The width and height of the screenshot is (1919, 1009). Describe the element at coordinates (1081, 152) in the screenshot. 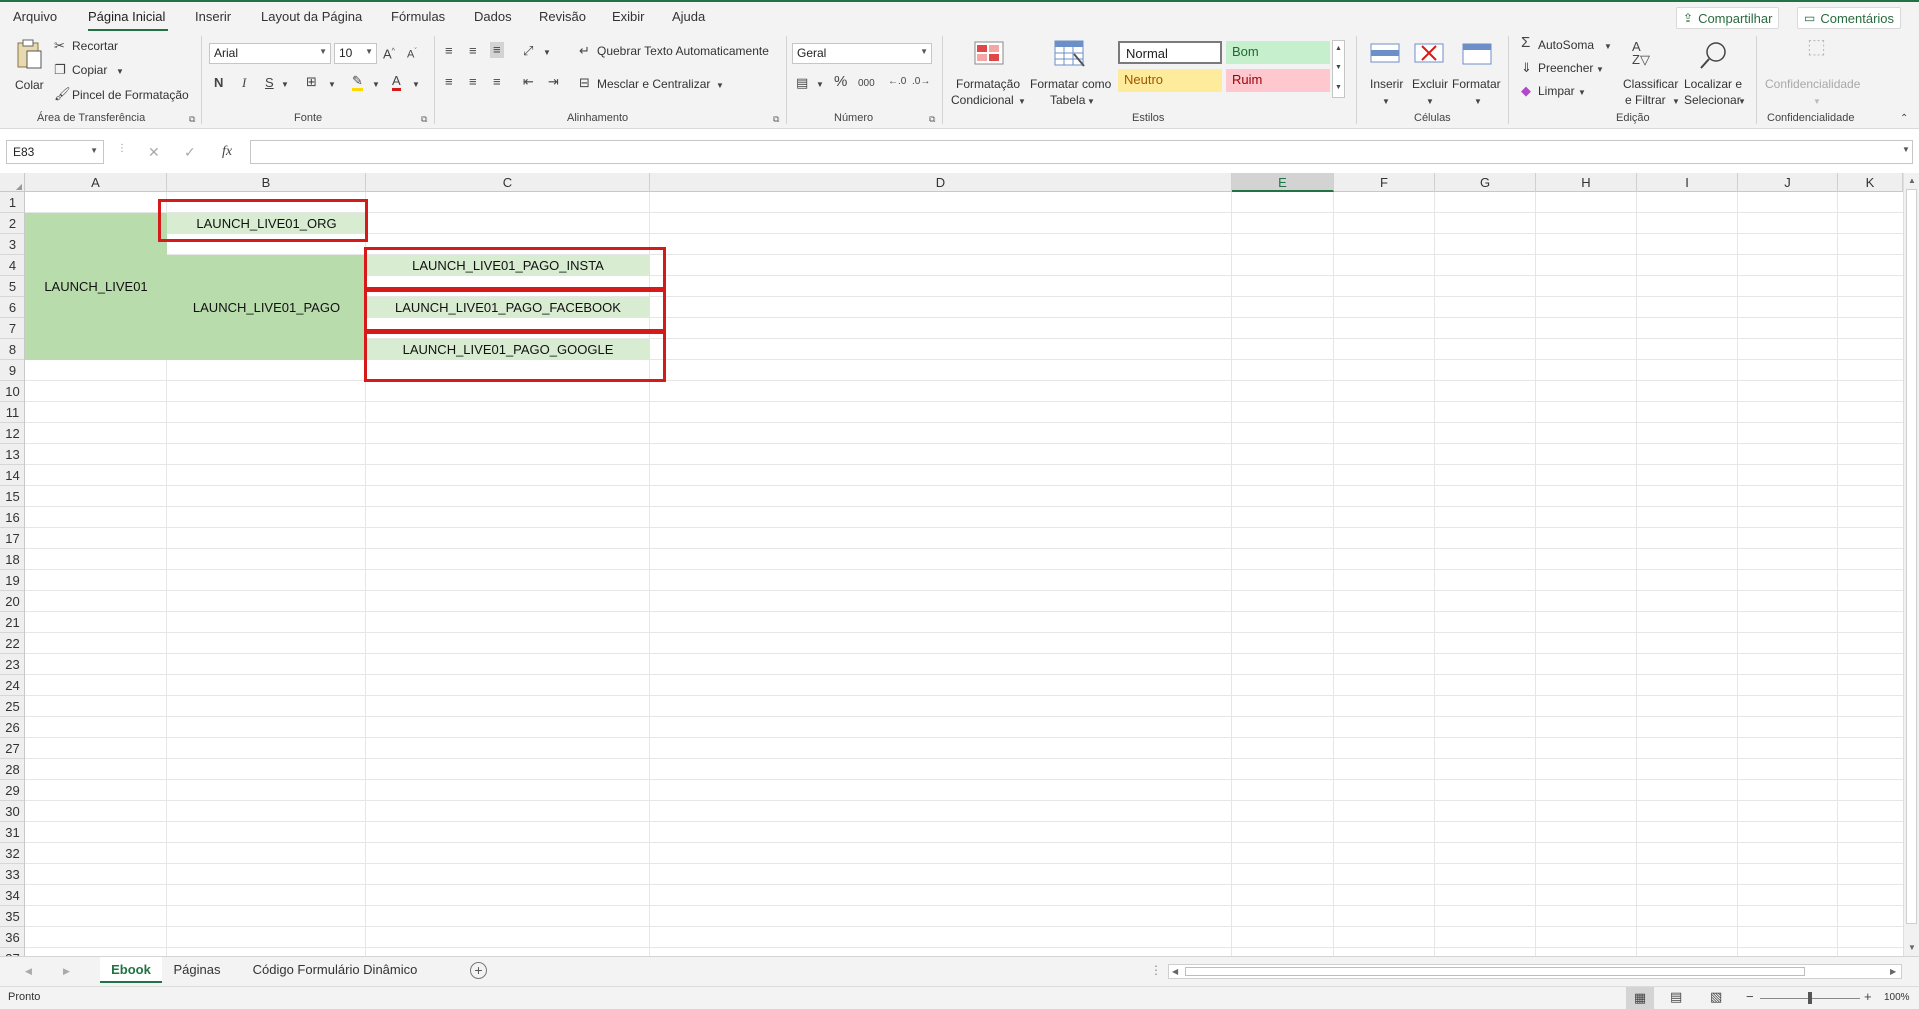

I see `formula-input` at that location.